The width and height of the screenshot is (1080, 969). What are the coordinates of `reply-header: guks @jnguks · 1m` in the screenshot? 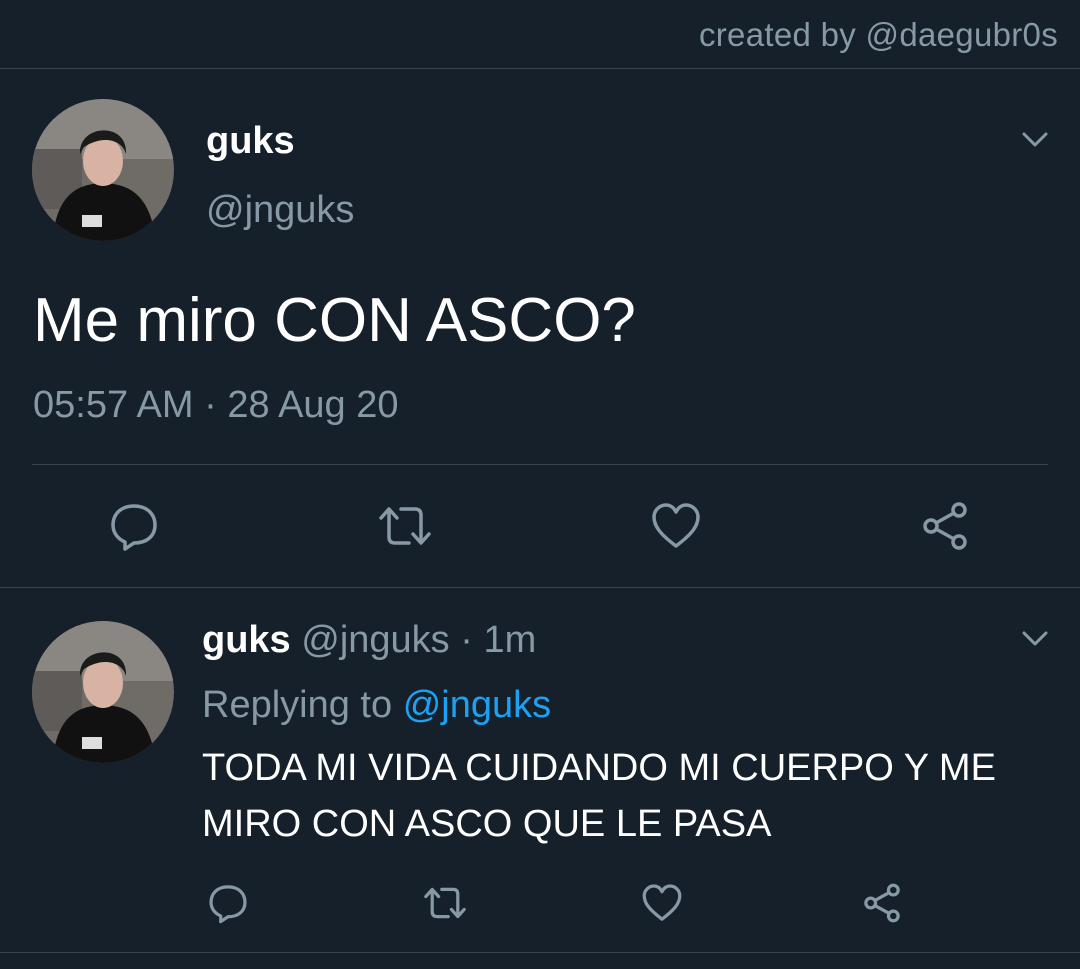 It's located at (369, 640).